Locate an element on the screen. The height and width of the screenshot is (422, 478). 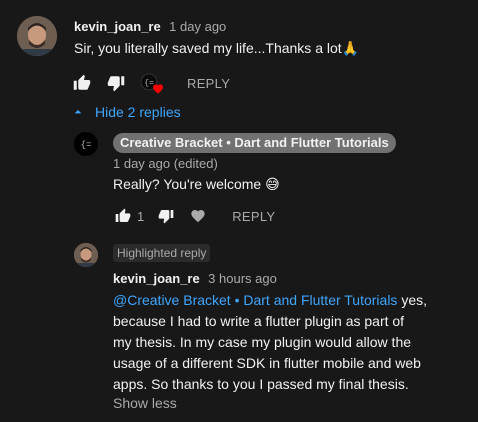
reply2-header: kevin_joan_re 3 hours ago is located at coordinates (195, 279).